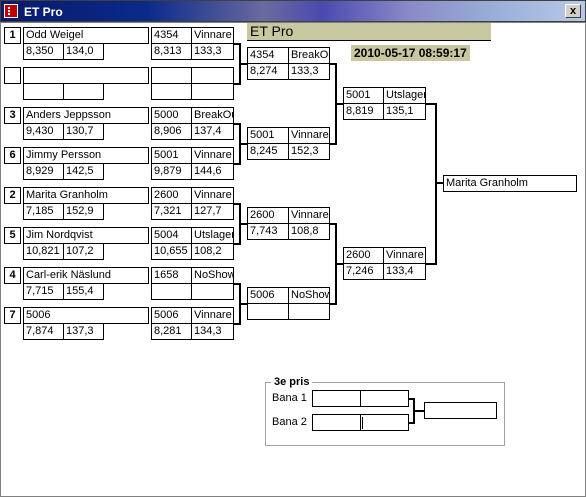 The height and width of the screenshot is (497, 586). I want to click on app-icon, so click(11, 11).